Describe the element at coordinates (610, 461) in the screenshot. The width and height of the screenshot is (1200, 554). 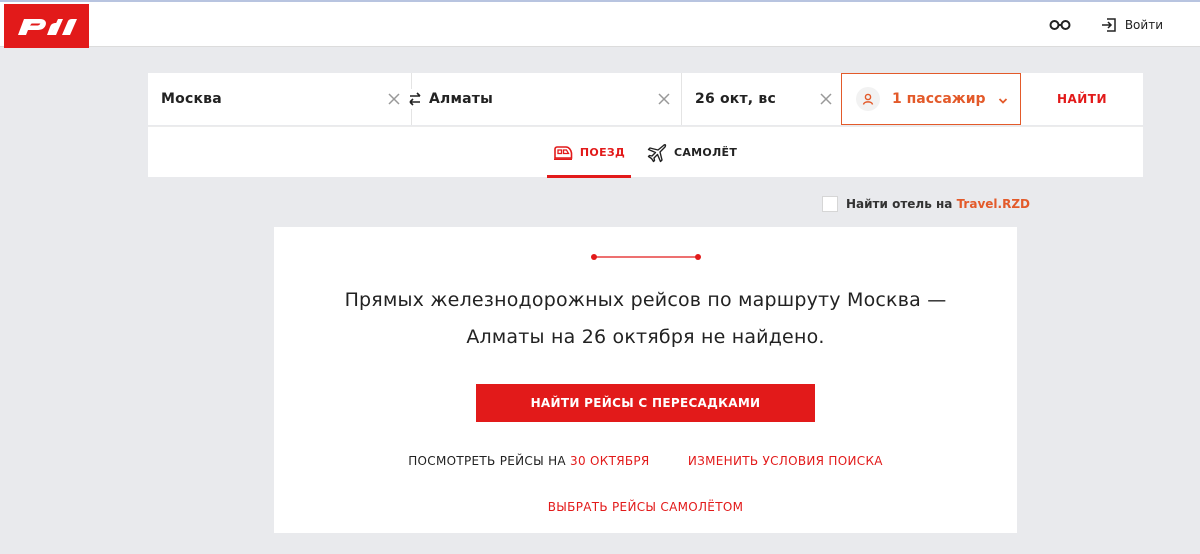
I see `see-on-date-link: 30 ОКТЯБРЯ` at that location.